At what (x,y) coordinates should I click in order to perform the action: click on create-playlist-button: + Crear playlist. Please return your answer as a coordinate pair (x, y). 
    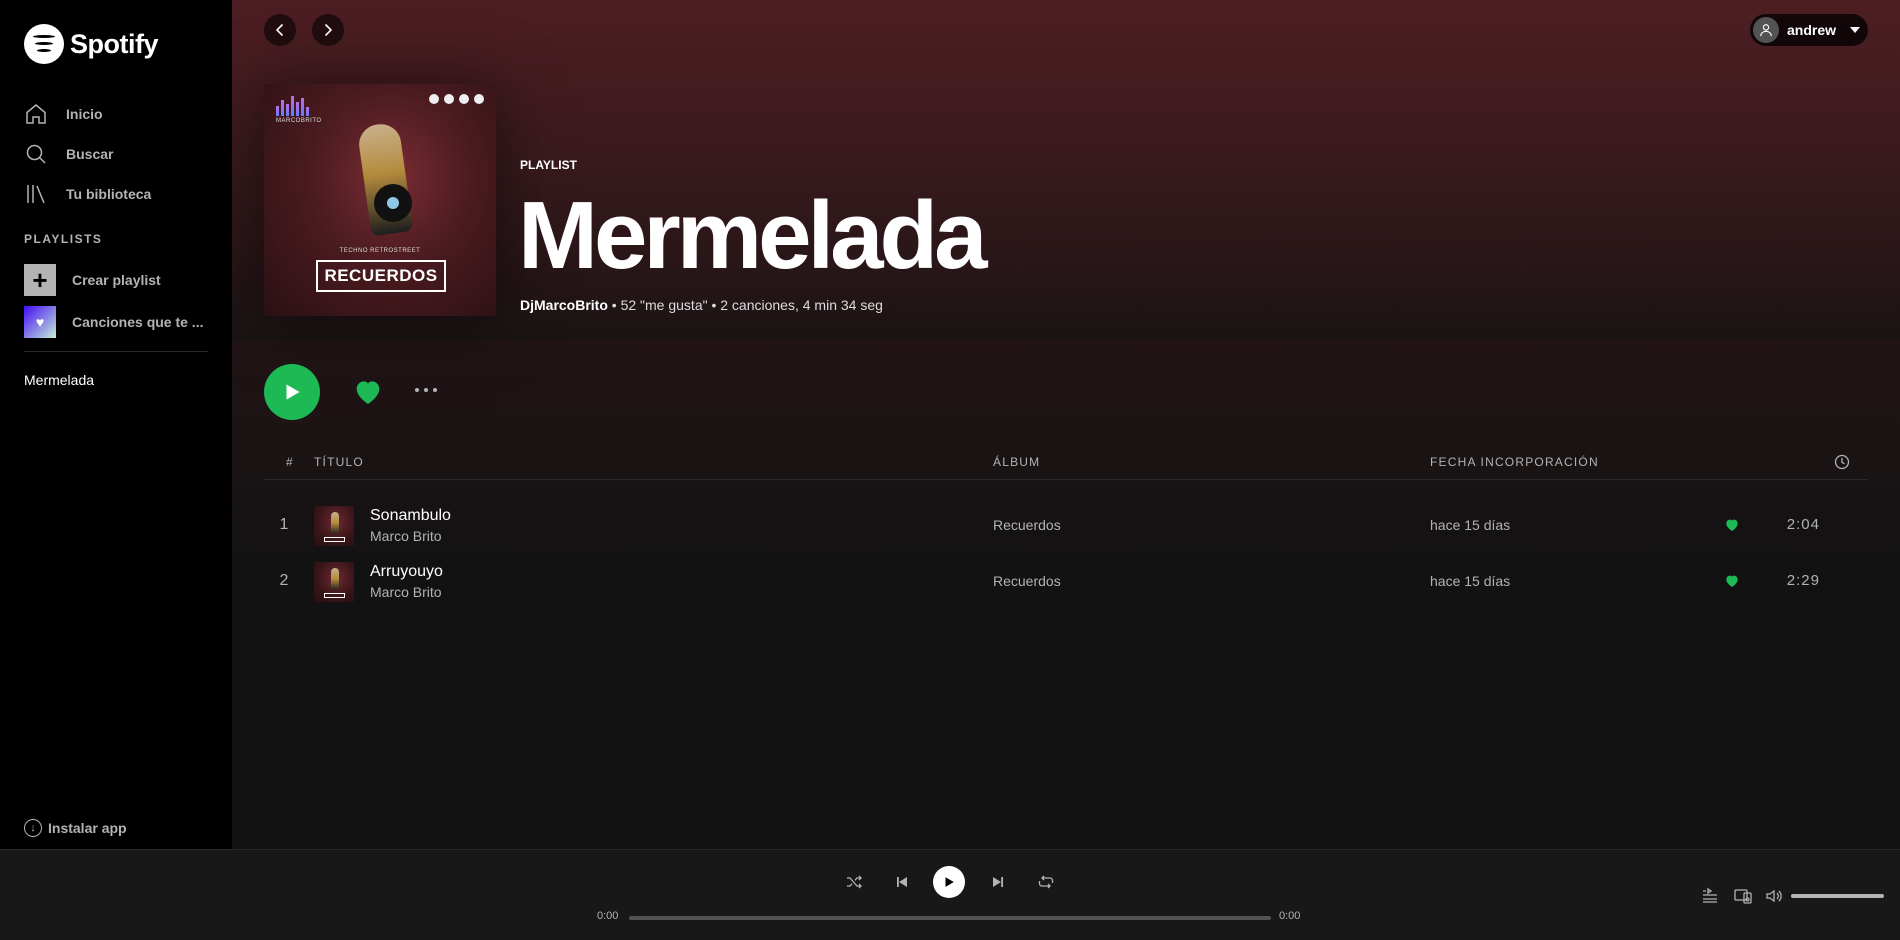
    Looking at the image, I should click on (116, 280).